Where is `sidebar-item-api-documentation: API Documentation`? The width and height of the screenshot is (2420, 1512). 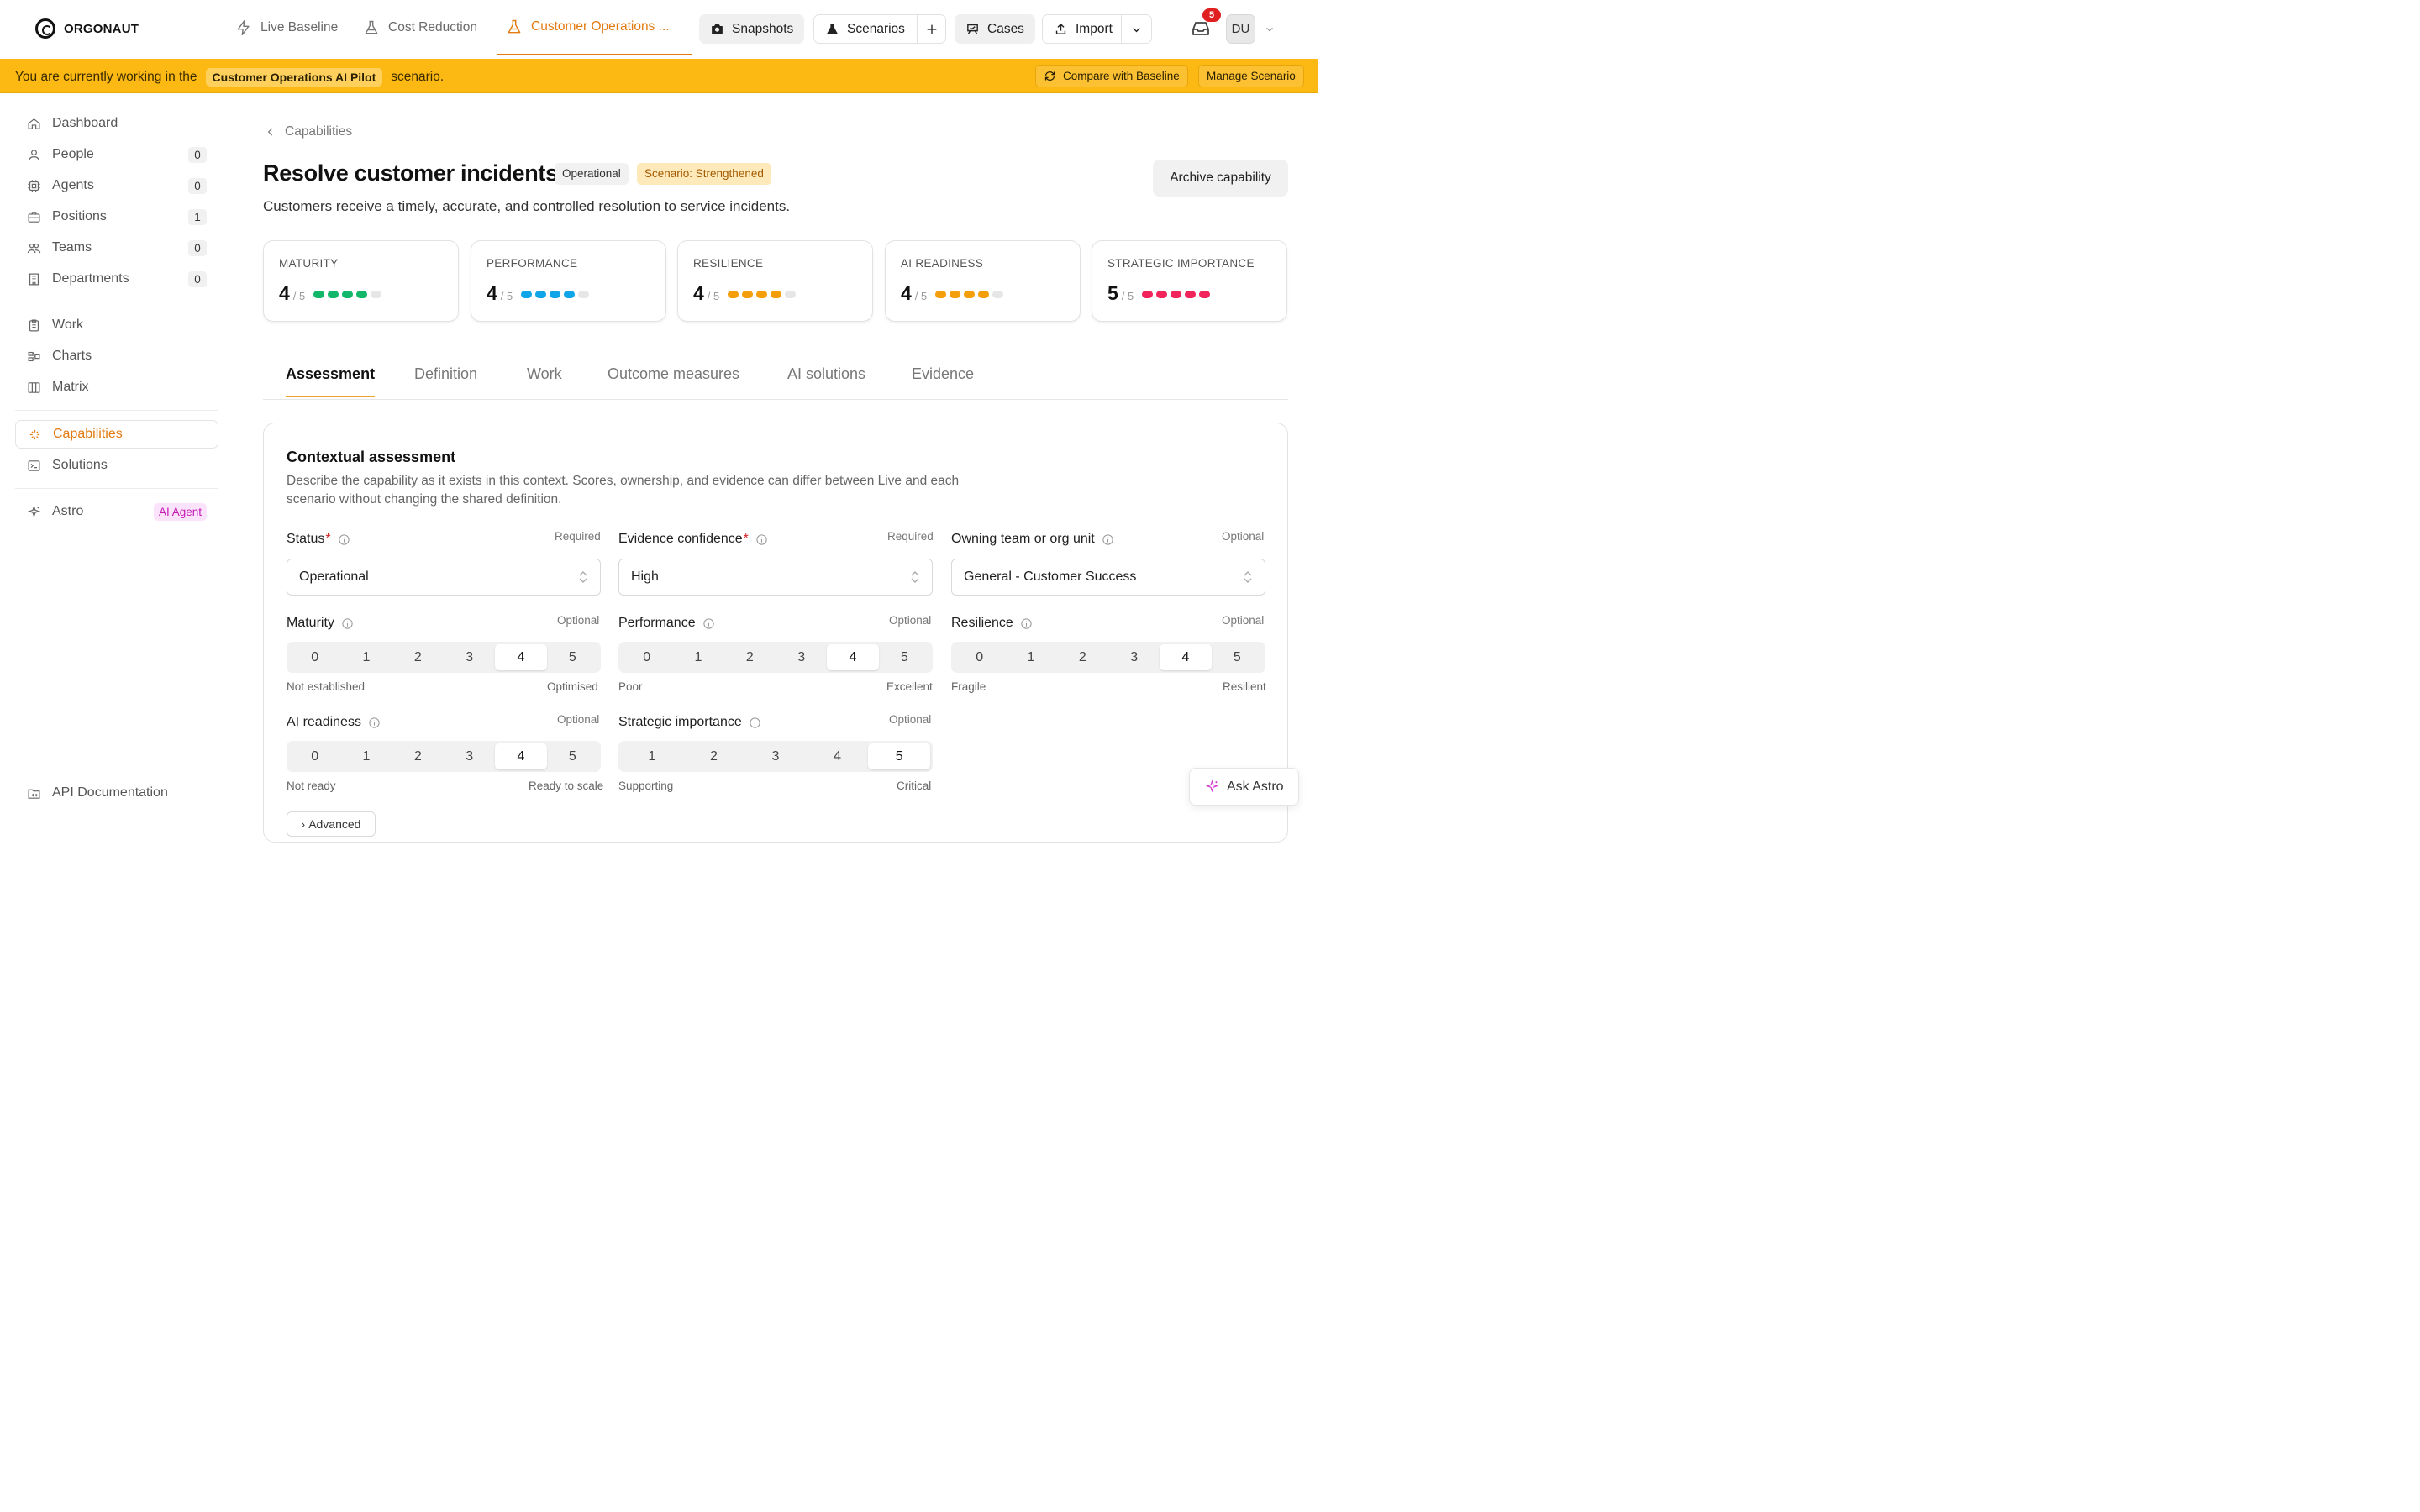
sidebar-item-api-documentation: API Documentation is located at coordinates (116, 793).